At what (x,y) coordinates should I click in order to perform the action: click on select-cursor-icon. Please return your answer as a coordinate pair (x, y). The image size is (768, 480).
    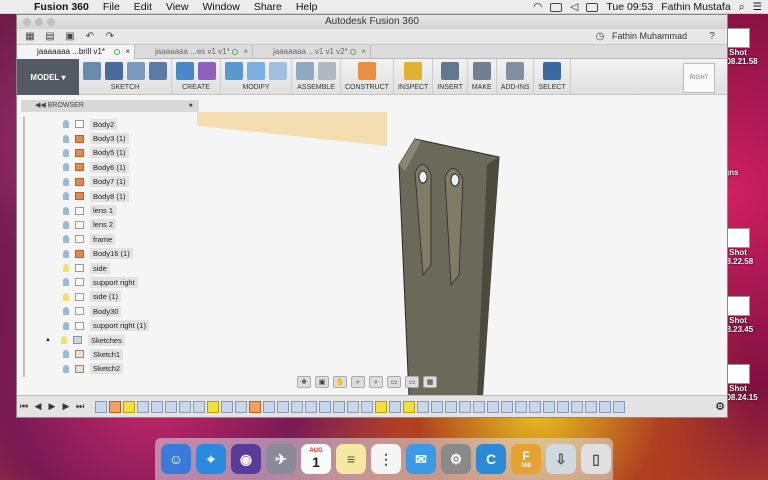
    Looking at the image, I should click on (552, 71).